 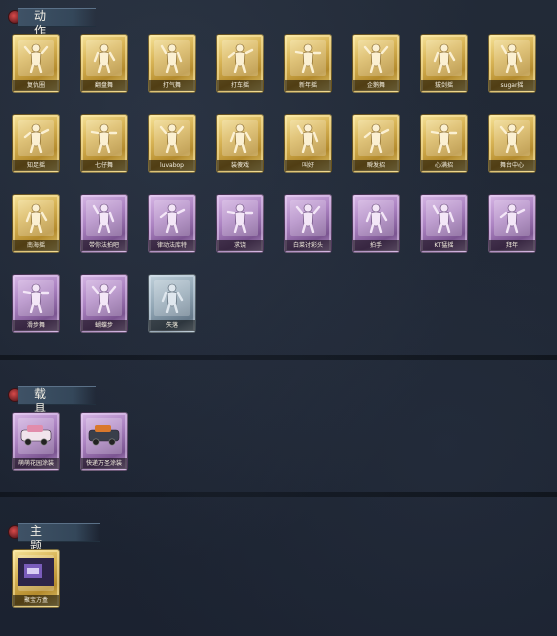 What do you see at coordinates (104, 325) in the screenshot?
I see `card-label: 蝴蝶步` at bounding box center [104, 325].